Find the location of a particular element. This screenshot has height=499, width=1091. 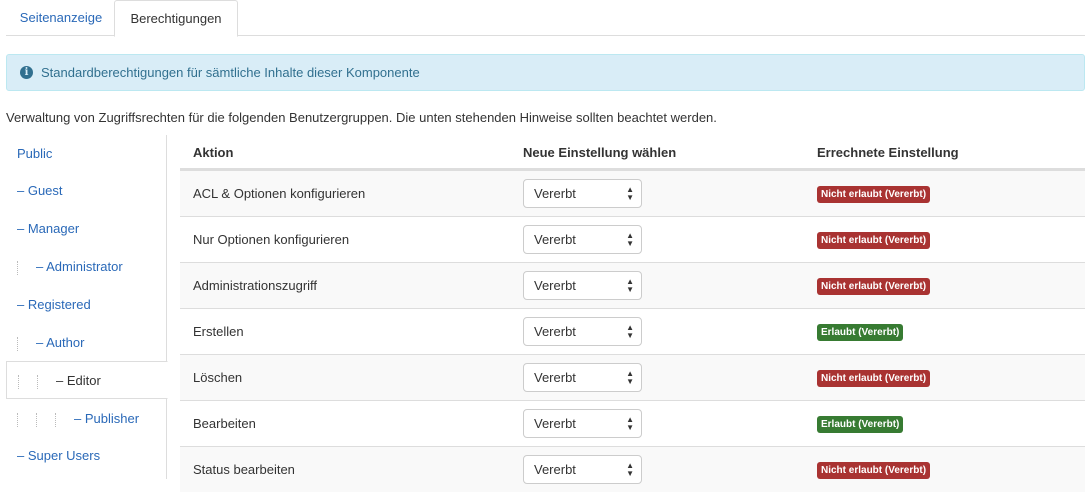

table-row: Erstellen Vererbt ▲ ▼ Erlaubt (Vererbt) is located at coordinates (632, 331).